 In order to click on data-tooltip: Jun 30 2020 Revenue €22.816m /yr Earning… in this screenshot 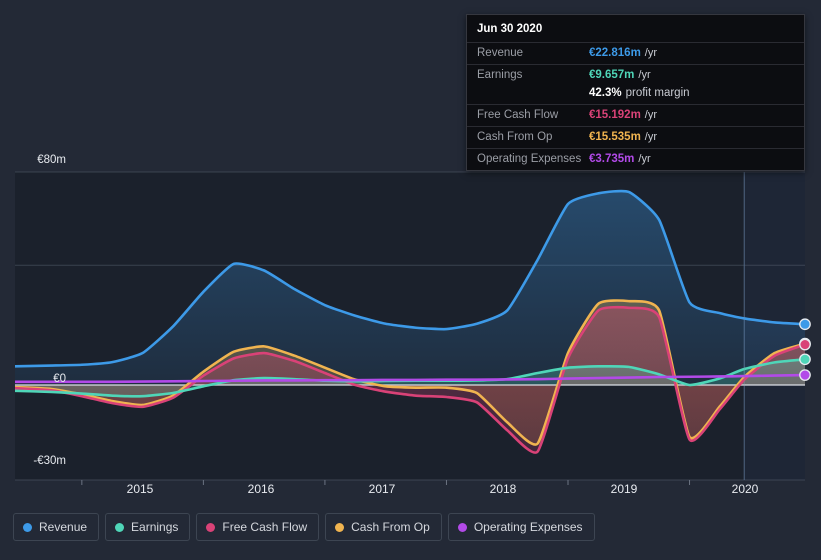, I will do `click(635, 92)`.